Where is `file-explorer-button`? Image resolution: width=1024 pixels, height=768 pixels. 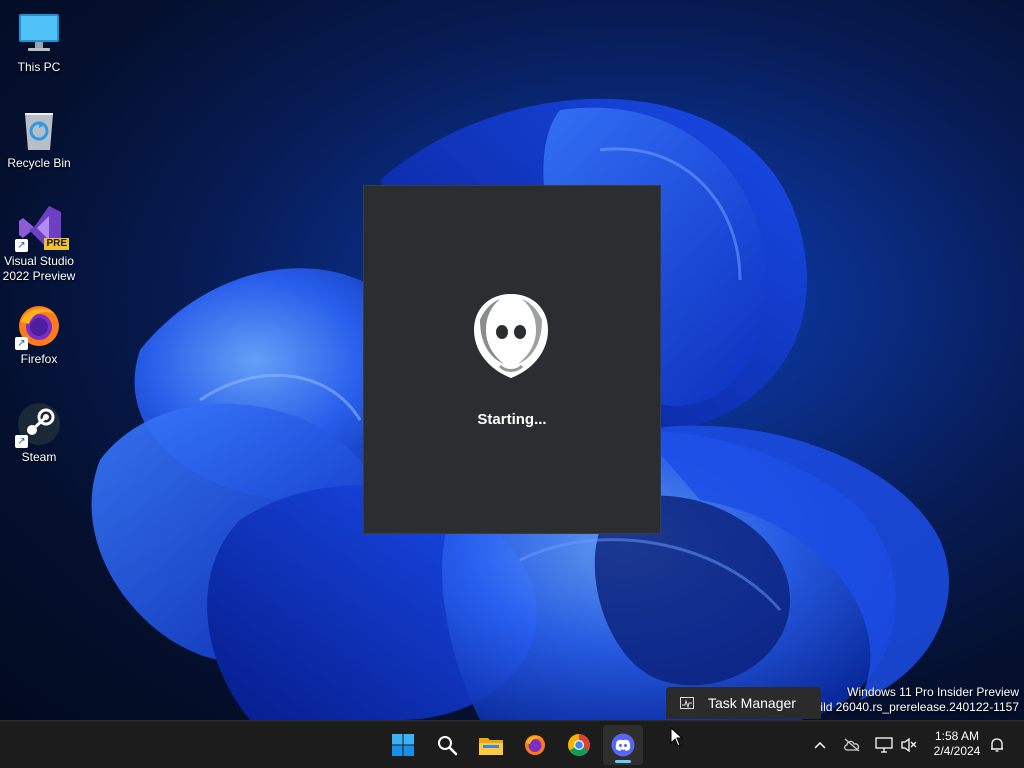 file-explorer-button is located at coordinates (491, 745).